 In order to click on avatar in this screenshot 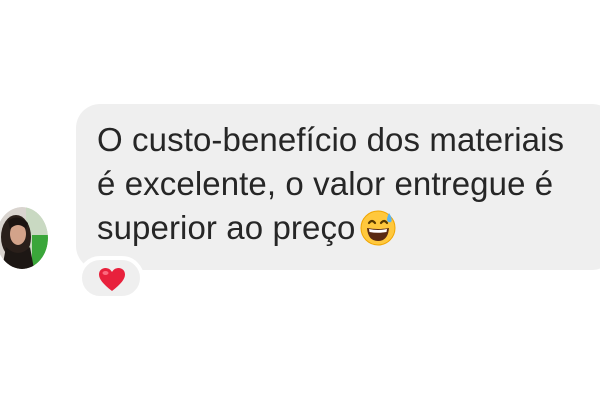, I will do `click(24, 238)`.